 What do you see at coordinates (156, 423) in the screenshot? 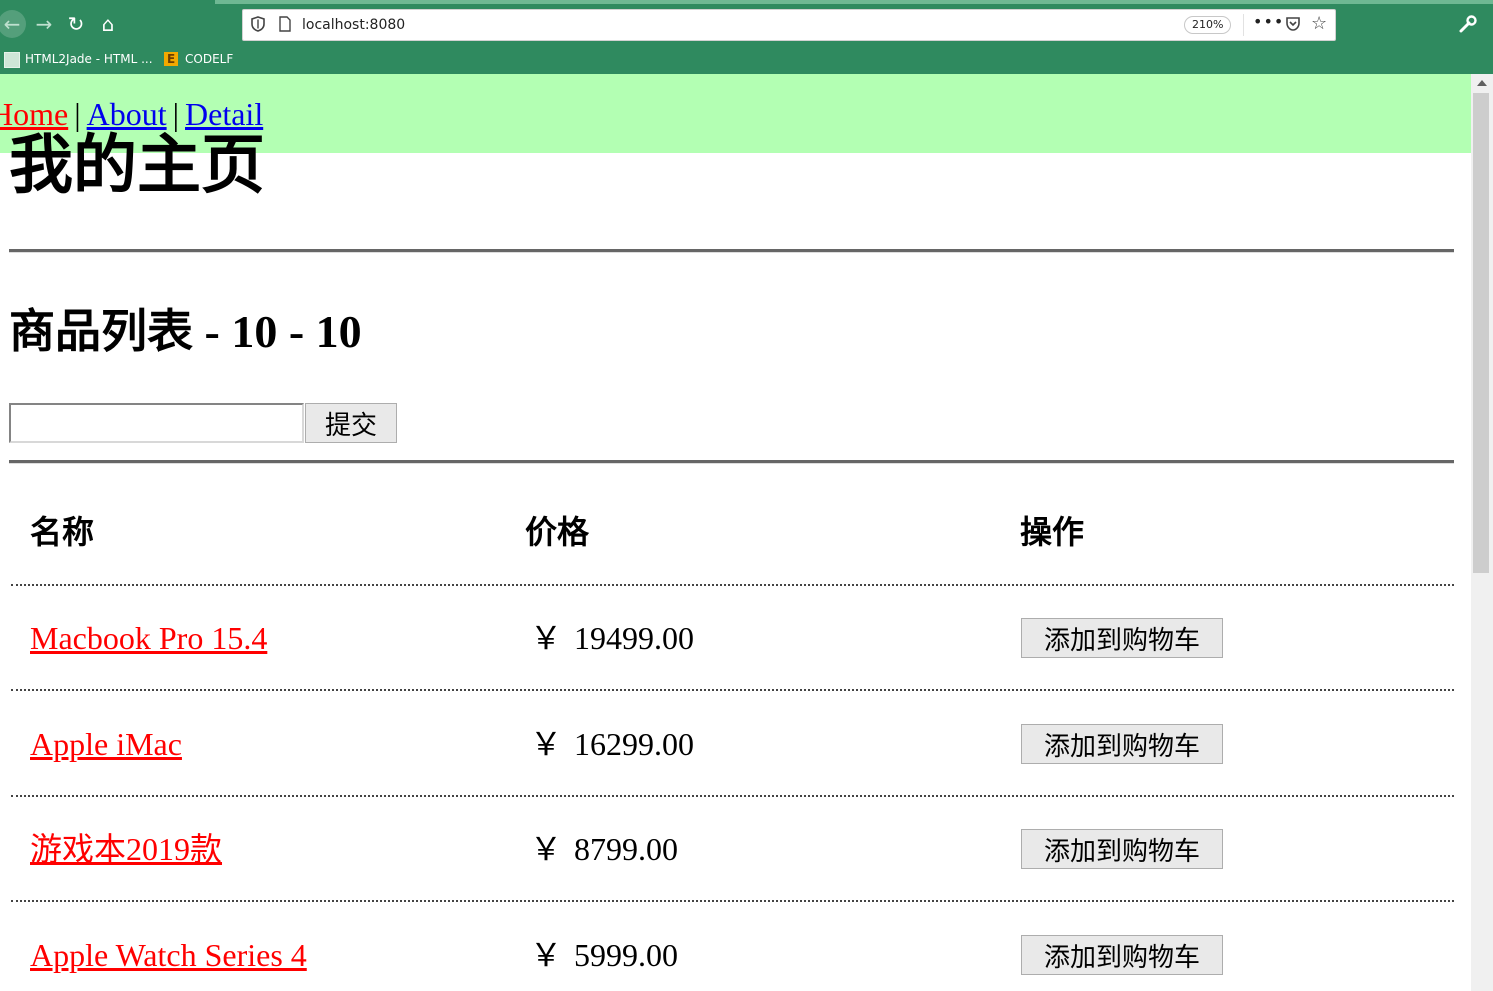
I see `search-input` at bounding box center [156, 423].